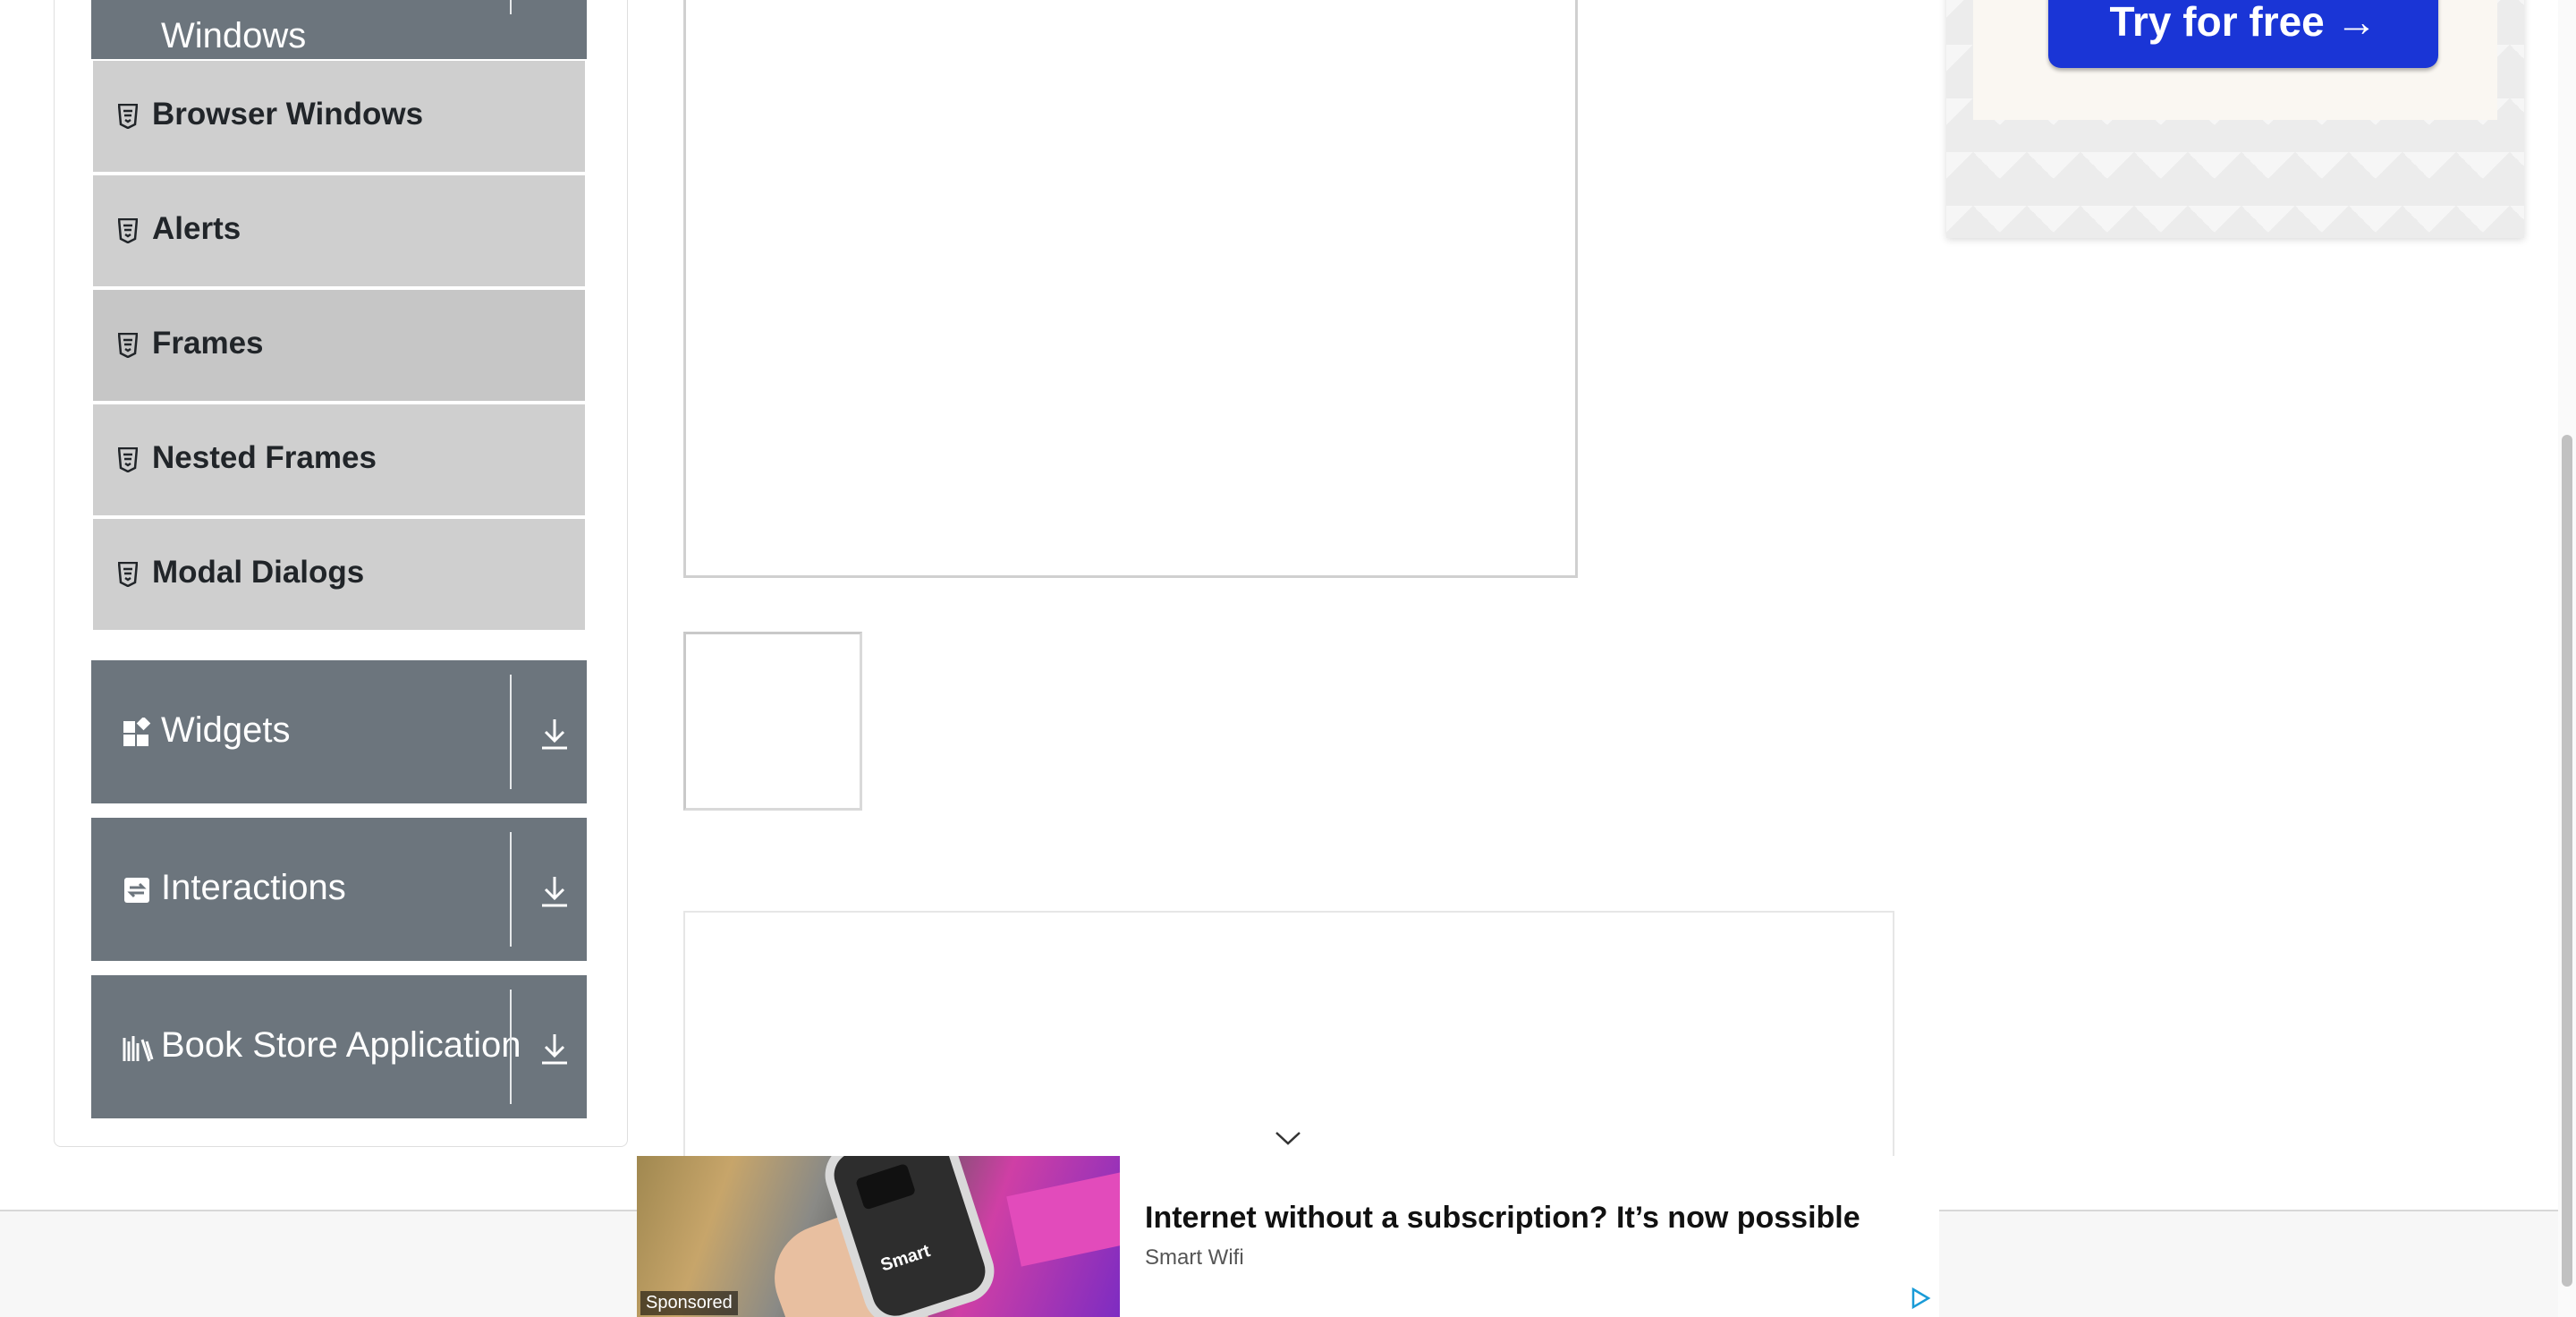  What do you see at coordinates (258, 572) in the screenshot?
I see `menu-item-label: Modal Dialogs` at bounding box center [258, 572].